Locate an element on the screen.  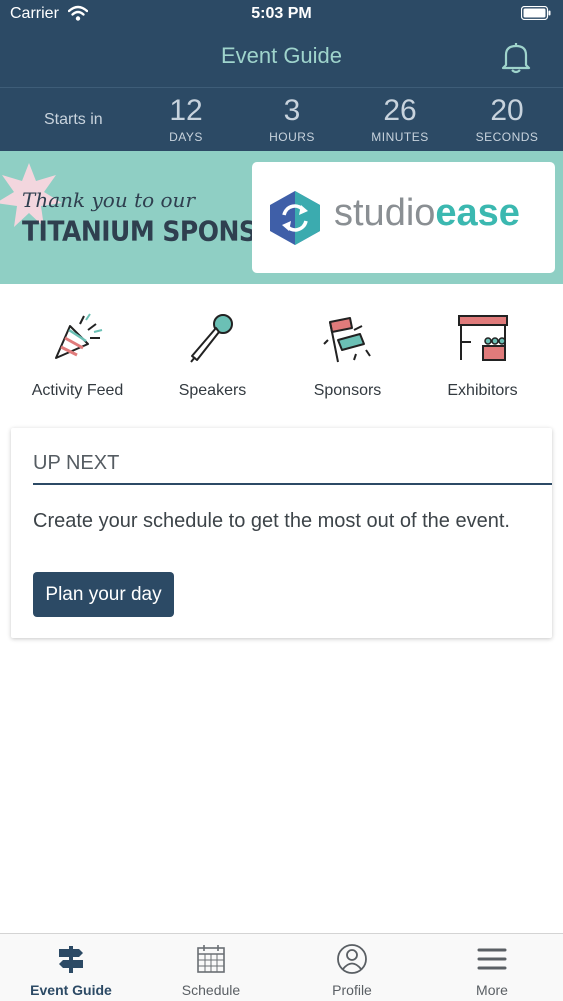
tab-bar: Event Guide Schedule Profile More is located at coordinates (281, 967).